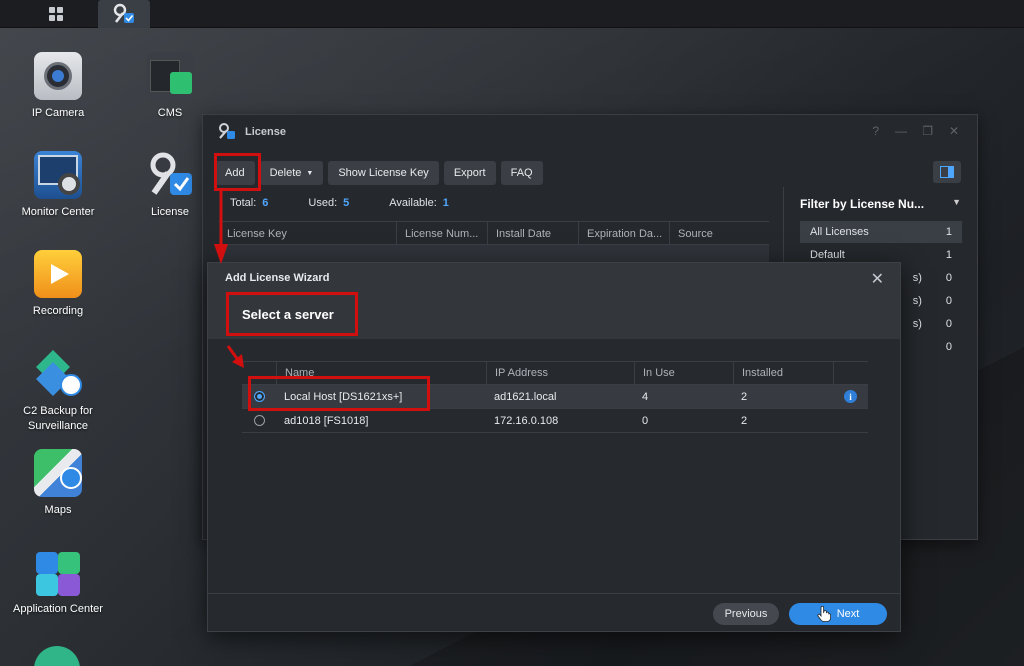 The width and height of the screenshot is (1024, 666). What do you see at coordinates (323, 203) in the screenshot?
I see `used-label: Used:` at bounding box center [323, 203].